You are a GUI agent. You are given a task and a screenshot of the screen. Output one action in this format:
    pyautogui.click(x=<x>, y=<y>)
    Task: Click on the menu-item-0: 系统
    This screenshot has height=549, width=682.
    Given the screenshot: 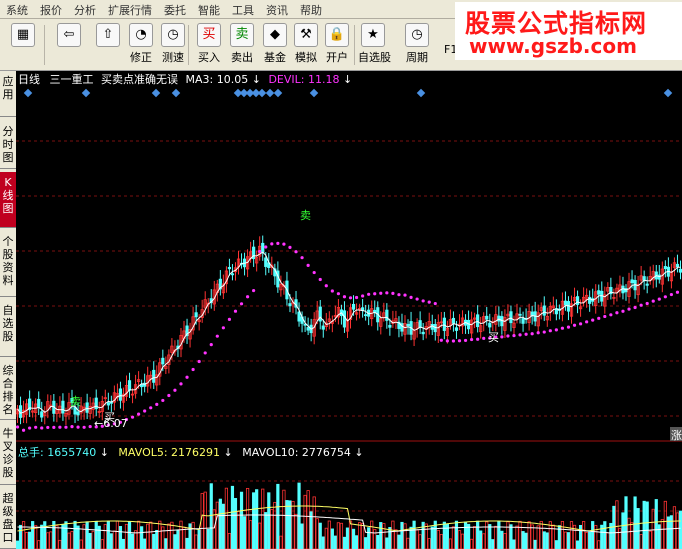 What is the action you would take?
    pyautogui.click(x=17, y=9)
    